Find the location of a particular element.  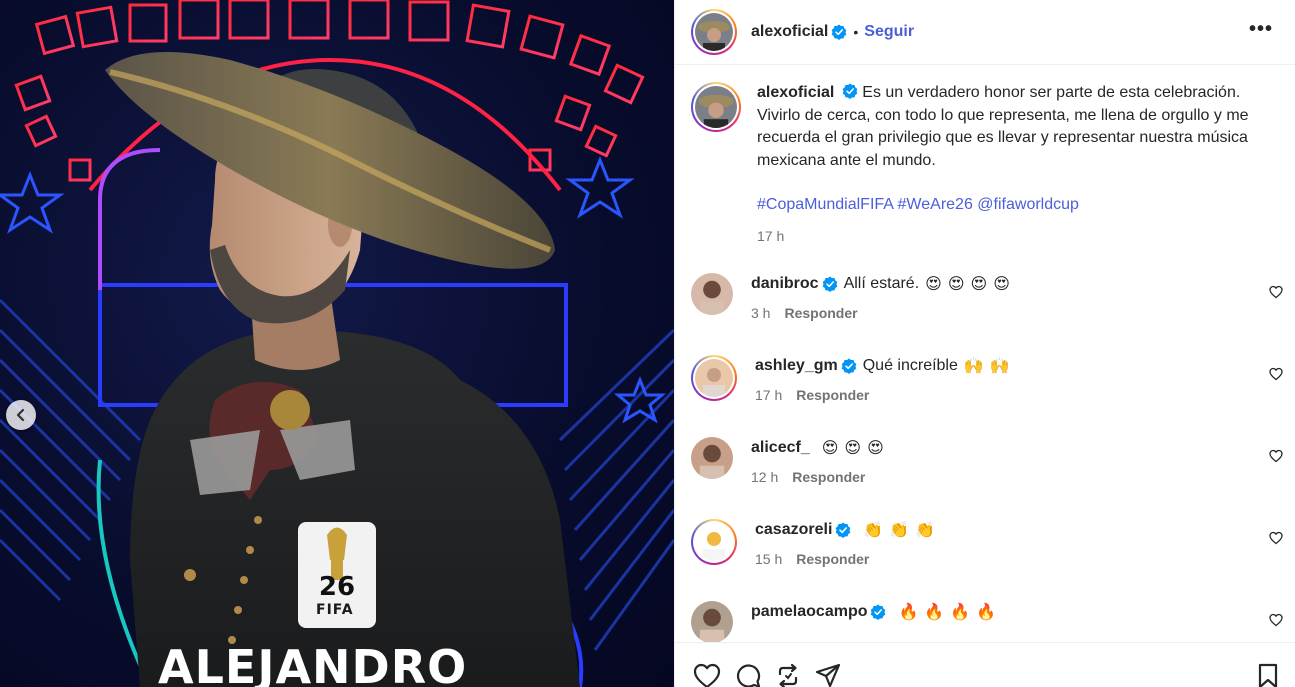

author-username: alexoficial is located at coordinates (789, 32).